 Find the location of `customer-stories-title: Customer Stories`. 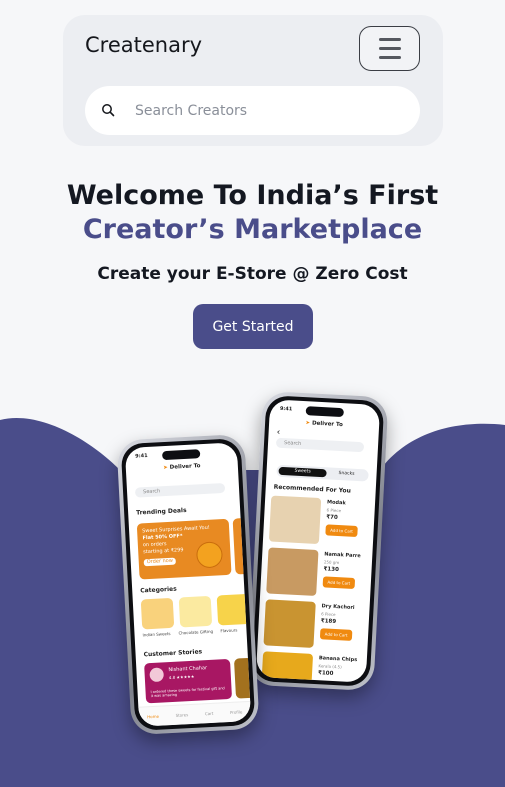

customer-stories-title: Customer Stories is located at coordinates (173, 653).